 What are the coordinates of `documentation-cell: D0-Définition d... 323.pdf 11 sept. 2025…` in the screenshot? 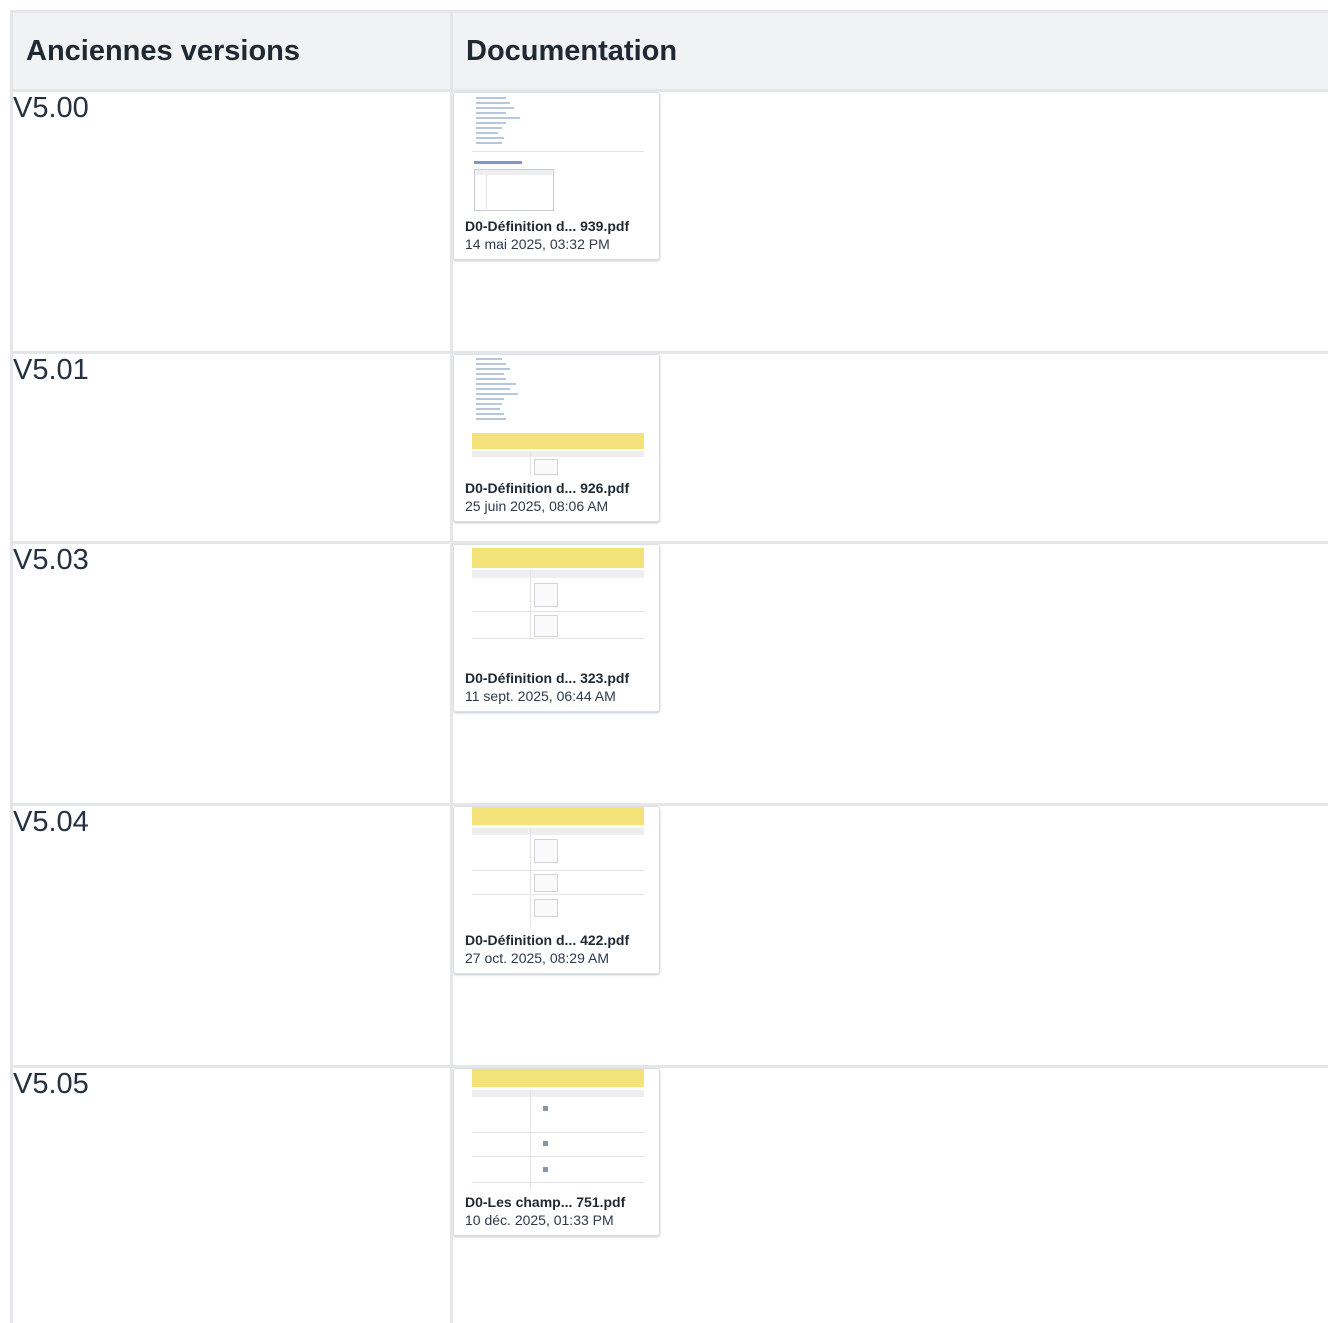 It's located at (889, 673).